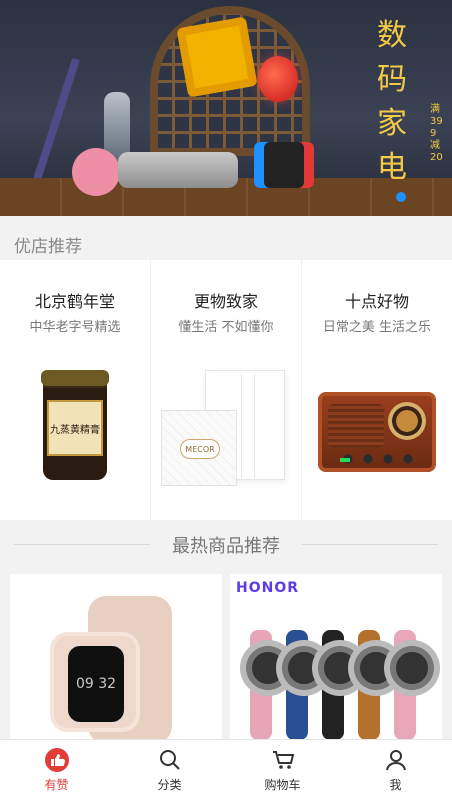 This screenshot has height=799, width=452. What do you see at coordinates (96, 172) in the screenshot?
I see `cleansing-device-image` at bounding box center [96, 172].